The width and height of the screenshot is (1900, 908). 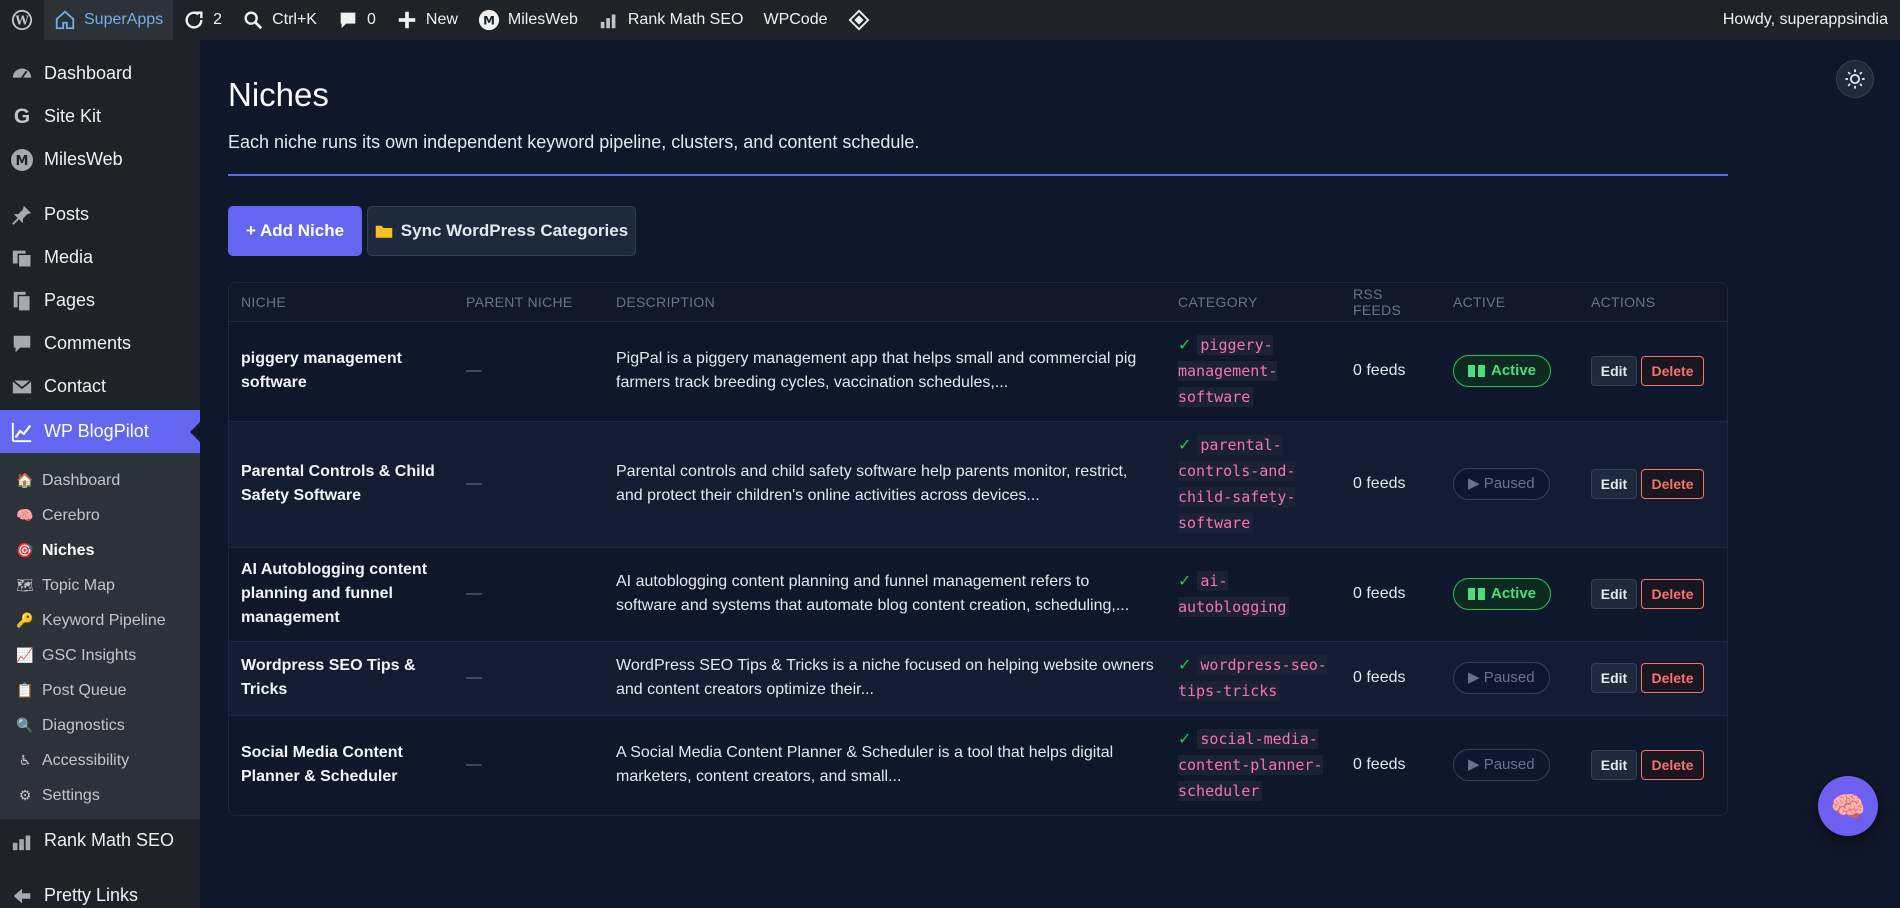 What do you see at coordinates (294, 19) in the screenshot?
I see `search-shortcut-label: Ctrl+K` at bounding box center [294, 19].